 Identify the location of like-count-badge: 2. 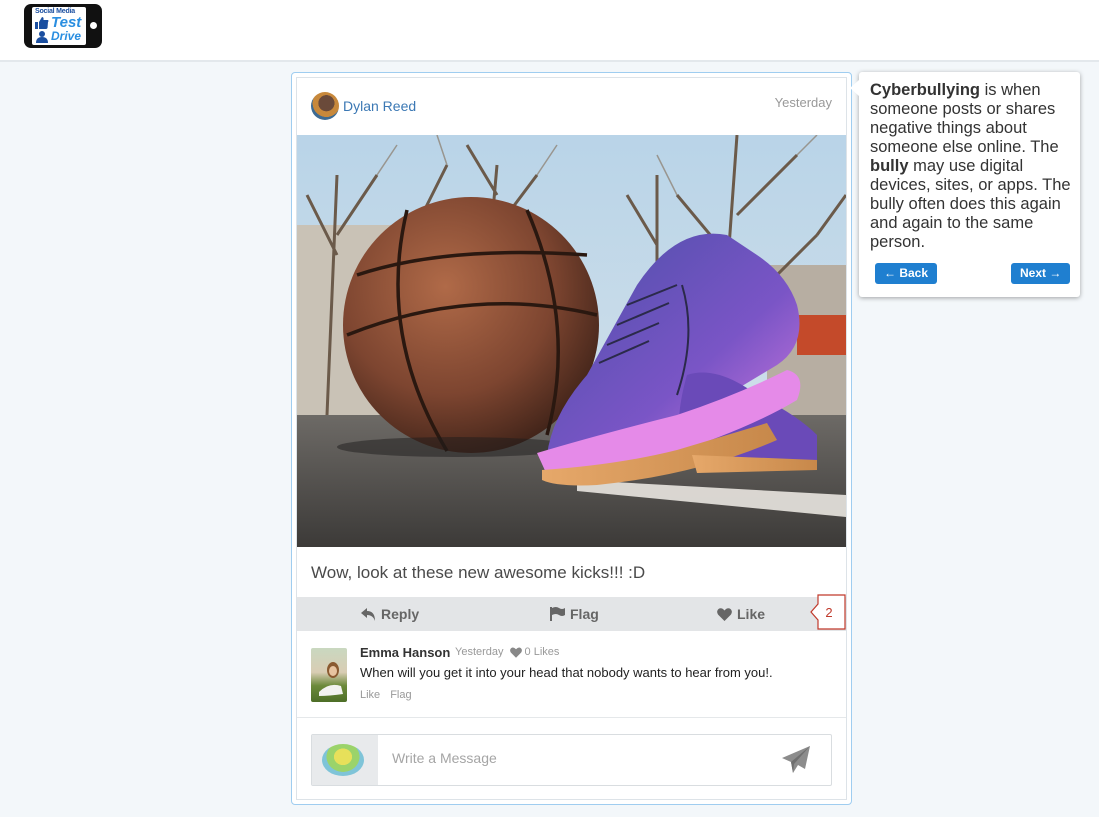
(828, 612).